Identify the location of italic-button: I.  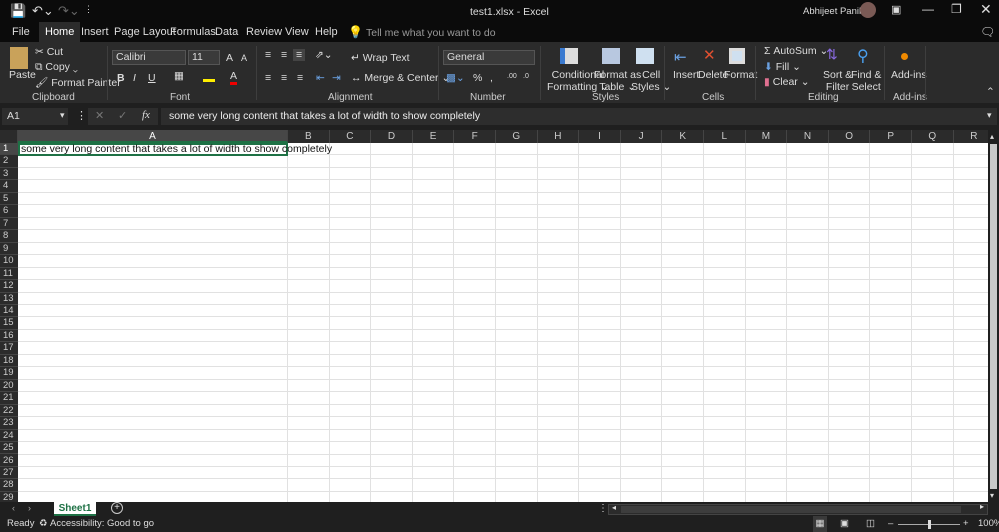
(134, 78).